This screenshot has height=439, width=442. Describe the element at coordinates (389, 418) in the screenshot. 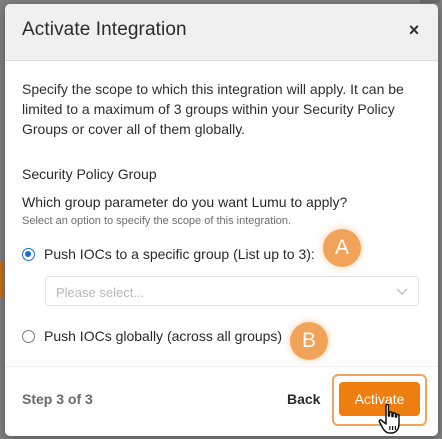

I see `hand-pointer-icon` at that location.